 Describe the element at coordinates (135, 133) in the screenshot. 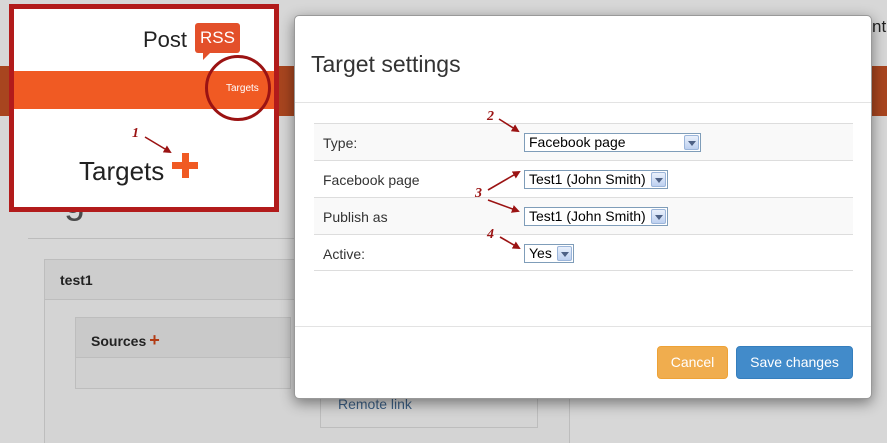

I see `annotation-number-1: 1` at that location.